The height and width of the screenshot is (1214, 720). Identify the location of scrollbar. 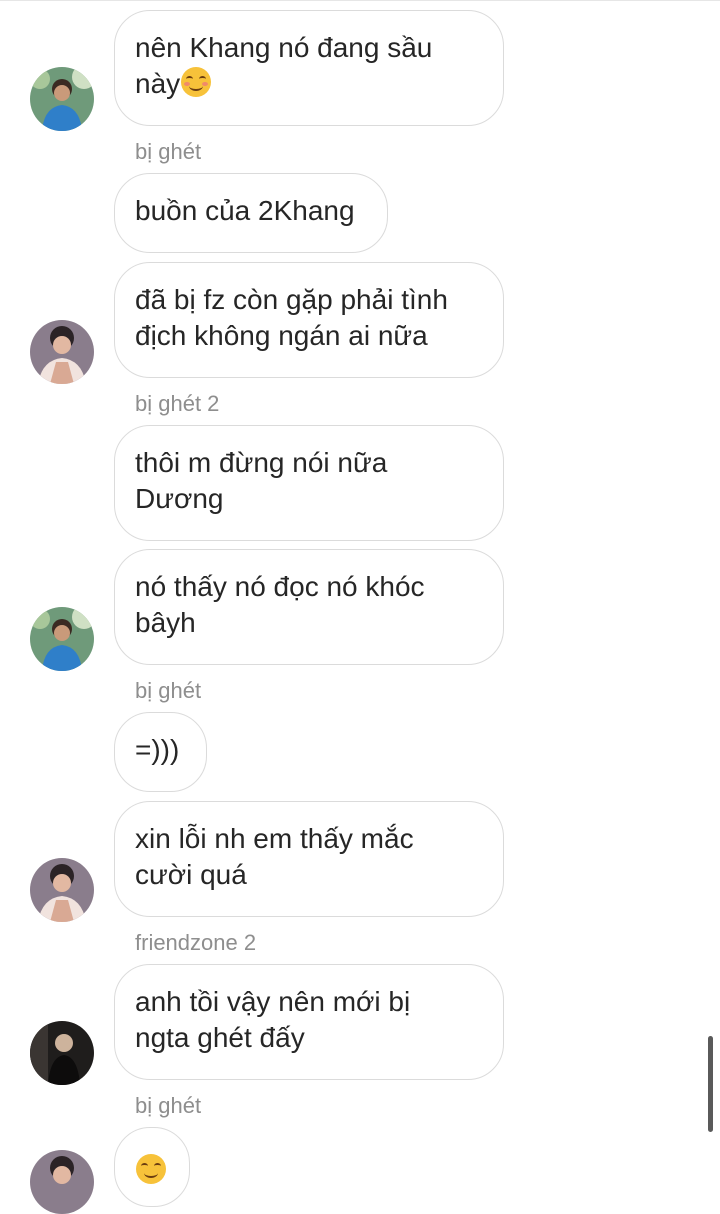
(710, 1084).